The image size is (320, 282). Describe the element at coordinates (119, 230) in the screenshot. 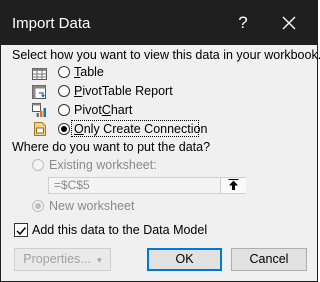

I see `data-model-label: Add this data to the Data Model` at that location.